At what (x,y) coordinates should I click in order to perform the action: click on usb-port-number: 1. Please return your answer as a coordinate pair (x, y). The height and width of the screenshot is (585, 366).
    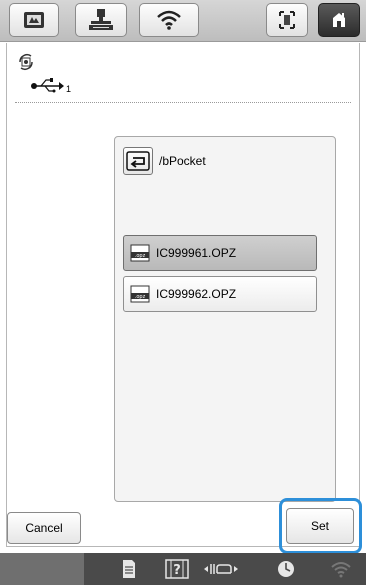
    Looking at the image, I should click on (69, 89).